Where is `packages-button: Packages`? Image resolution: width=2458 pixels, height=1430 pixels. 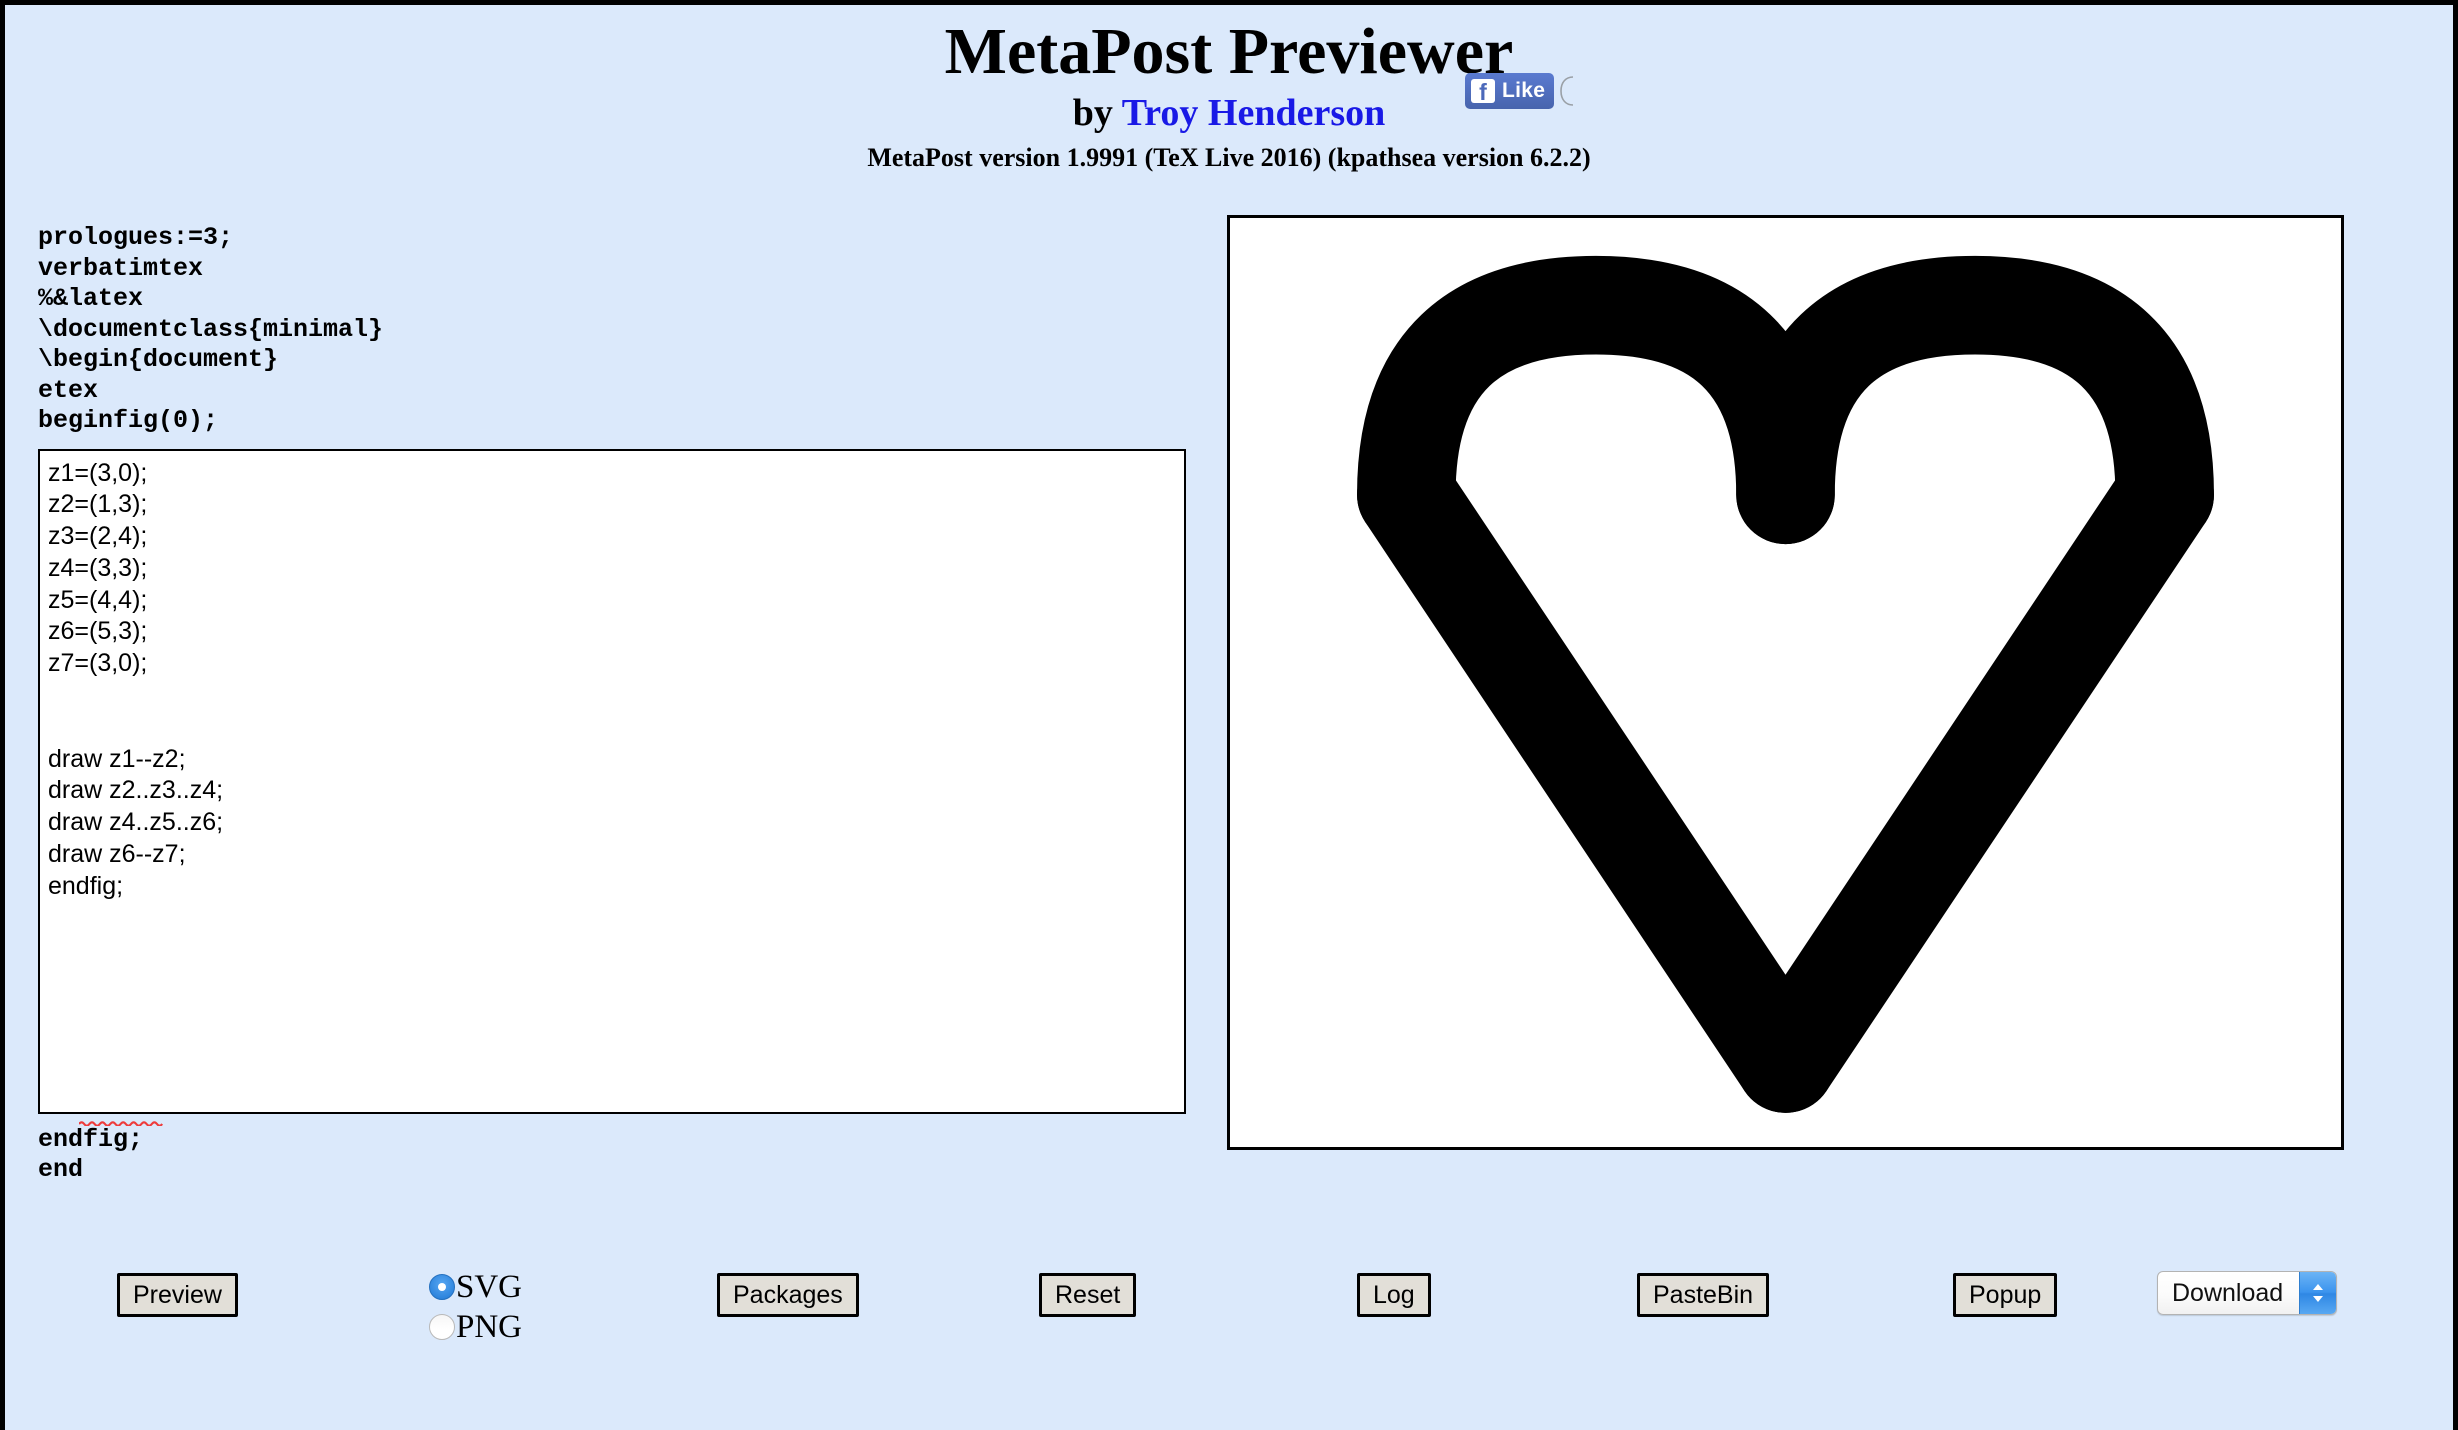 packages-button: Packages is located at coordinates (788, 1295).